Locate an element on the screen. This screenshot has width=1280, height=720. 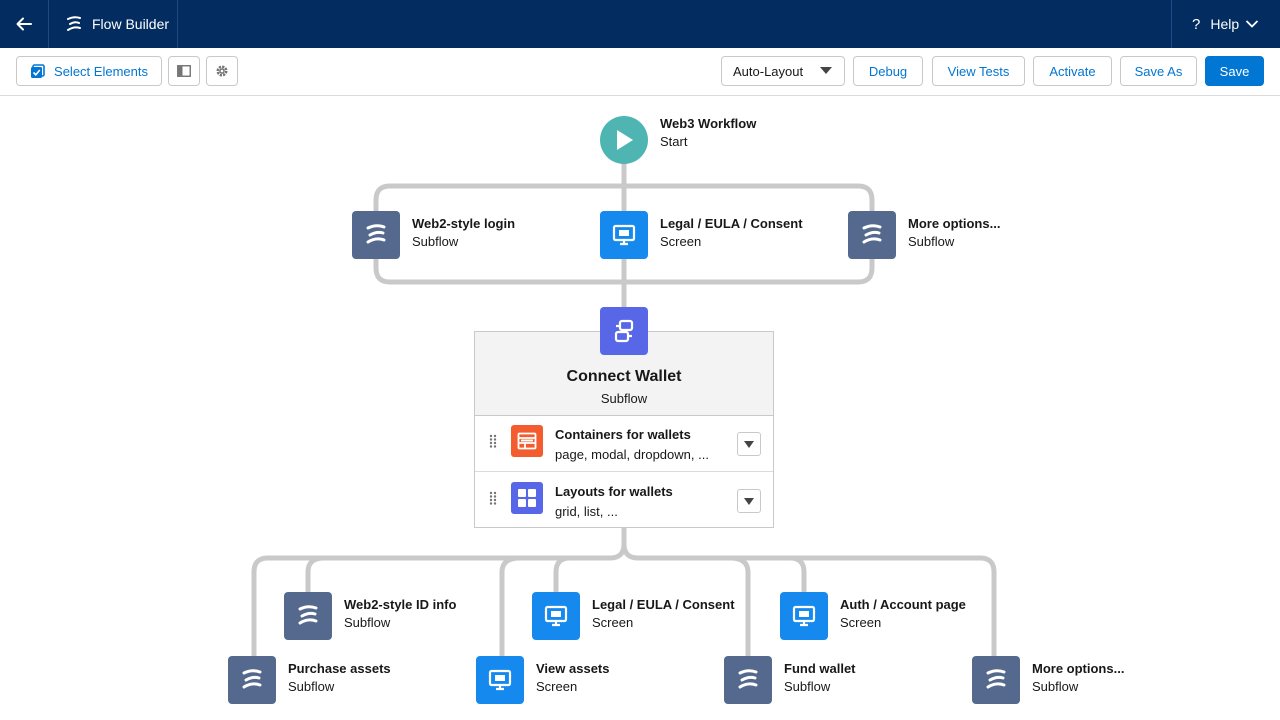
node-title: Purchase assets is located at coordinates (339, 668).